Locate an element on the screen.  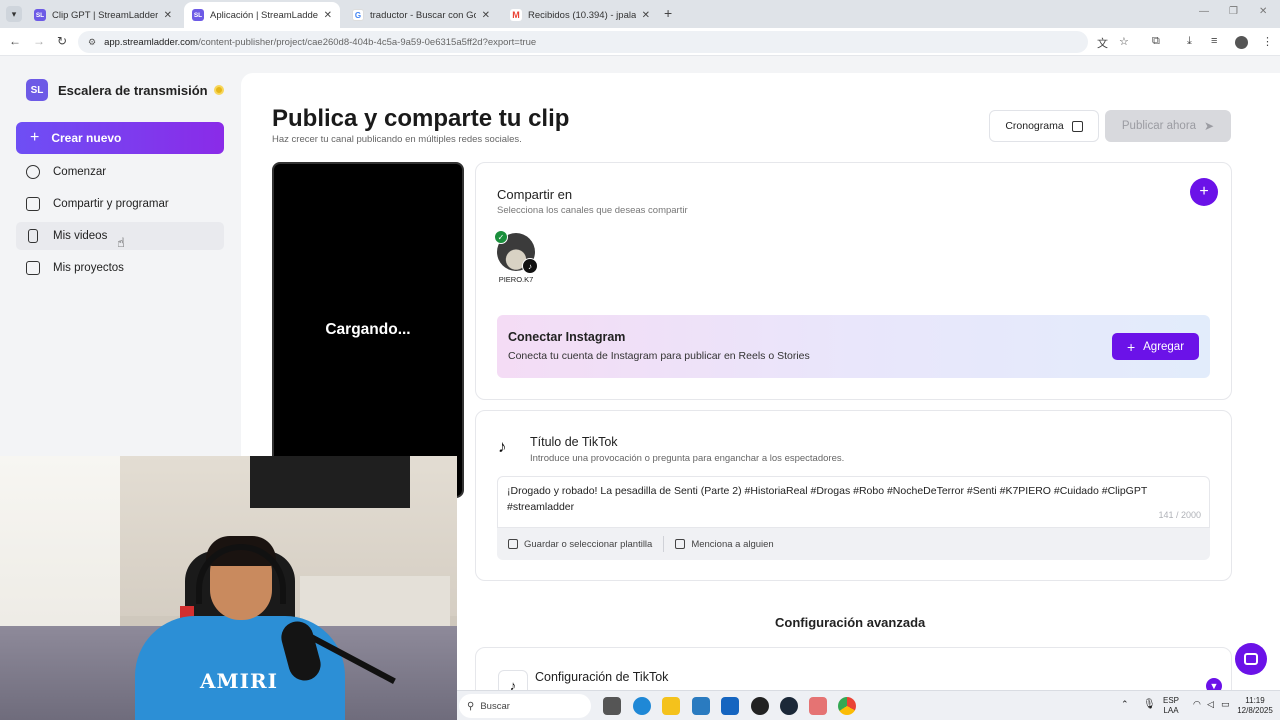
trend-icon is located at coordinates (33, 172).